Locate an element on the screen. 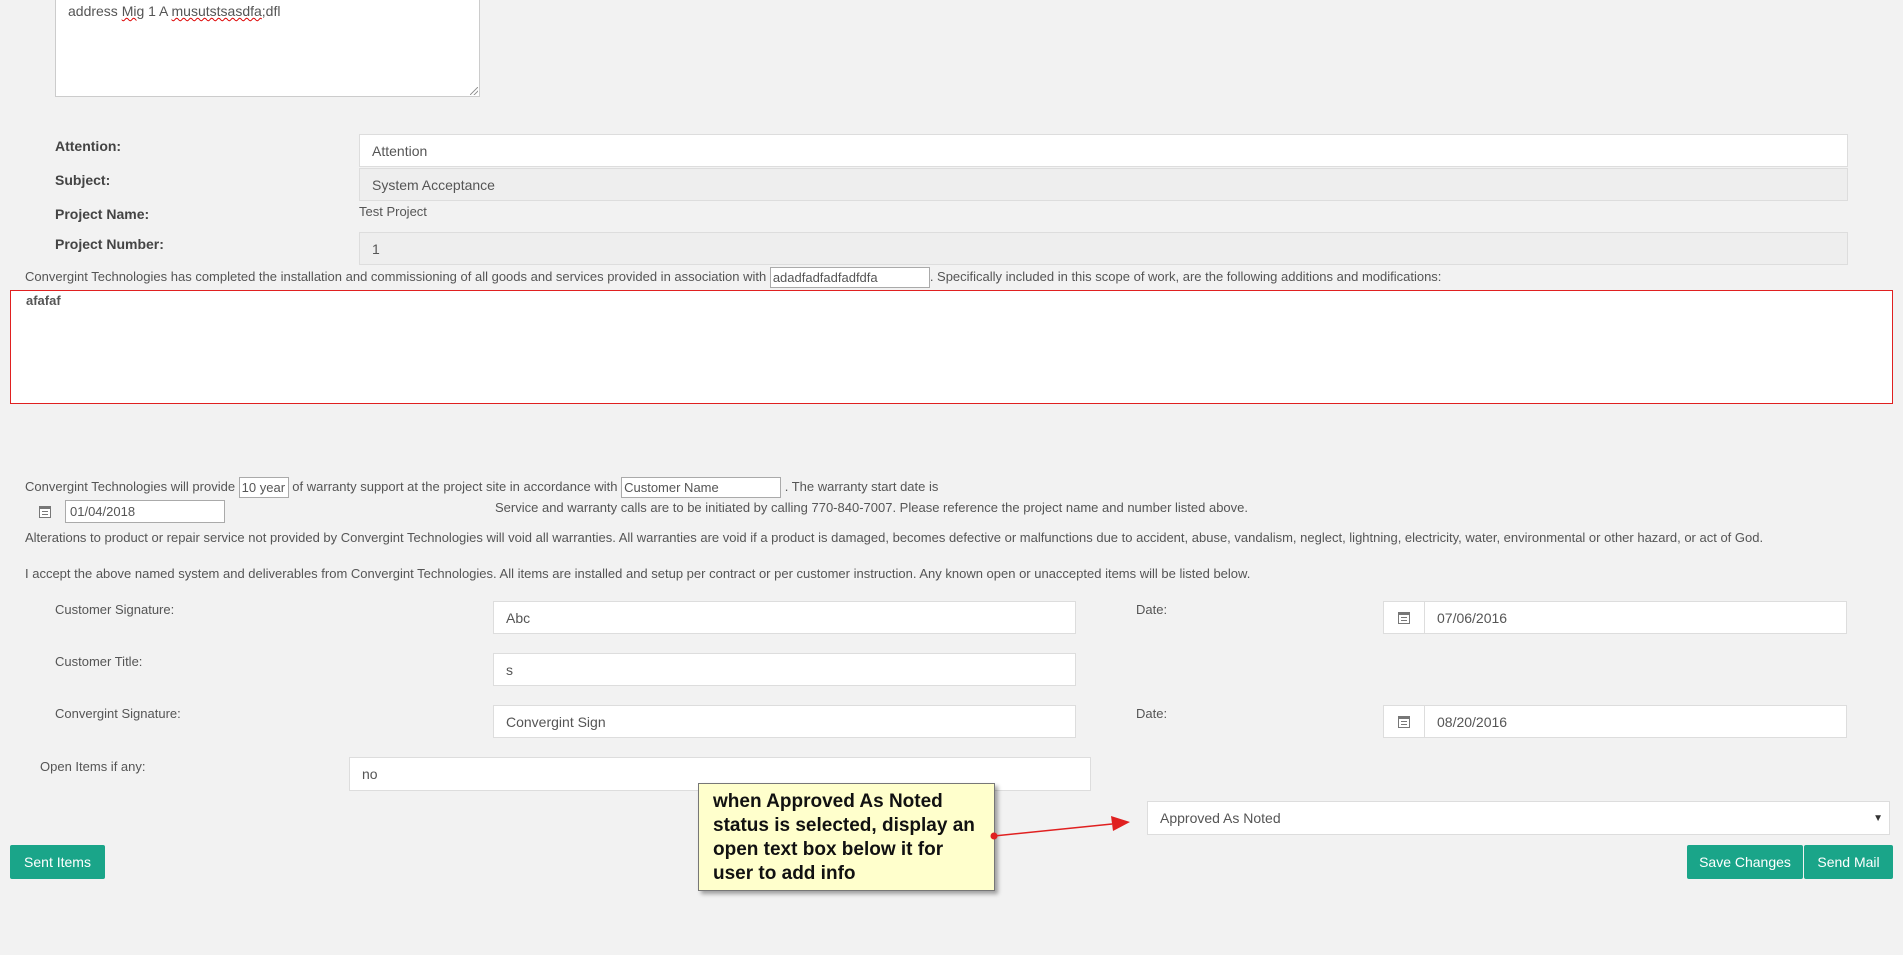 This screenshot has width=1903, height=955. annotation-arrow-line is located at coordinates (1053, 830).